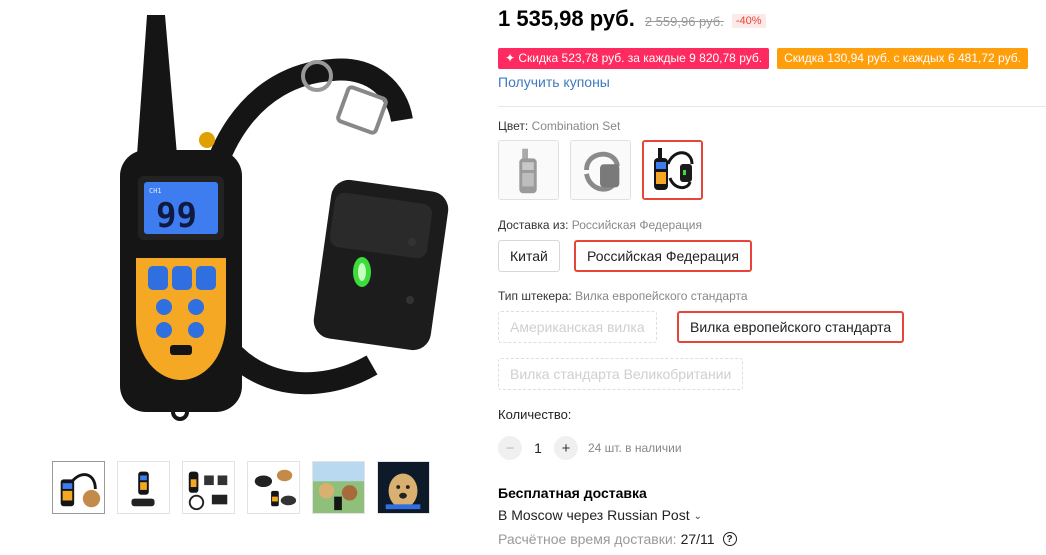 Image resolution: width=1046 pixels, height=555 pixels. Describe the element at coordinates (791, 327) in the screenshot. I see `plug-option-eu: Вилка европейского стандарта` at that location.